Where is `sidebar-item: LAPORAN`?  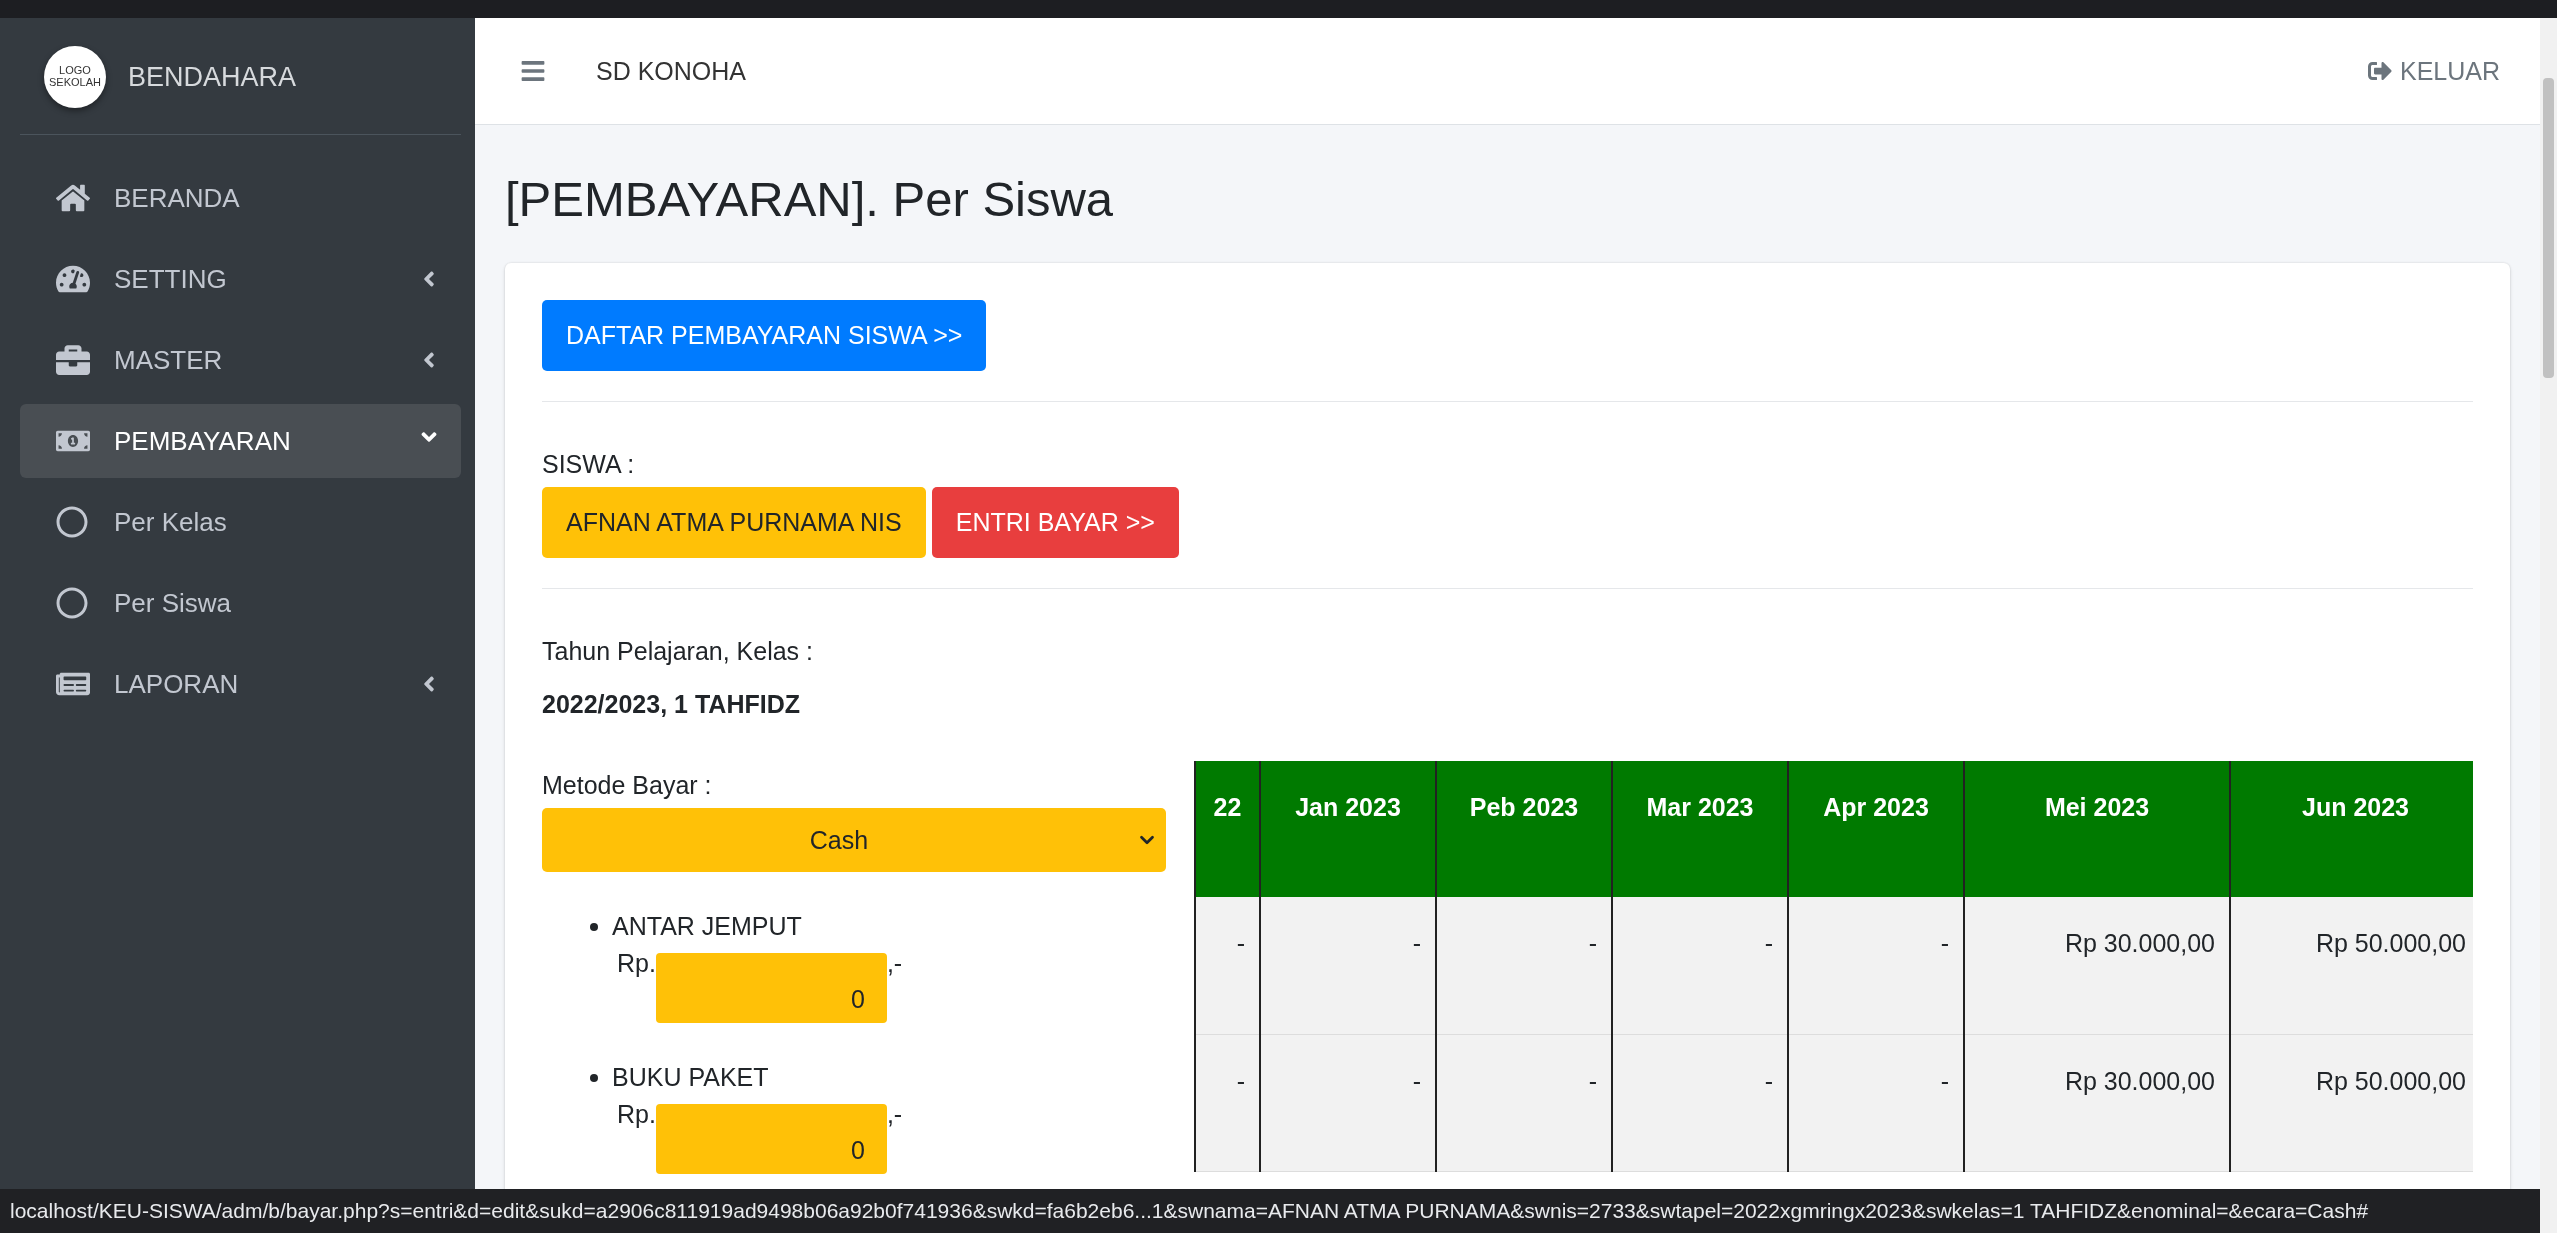
sidebar-item: LAPORAN is located at coordinates (240, 684).